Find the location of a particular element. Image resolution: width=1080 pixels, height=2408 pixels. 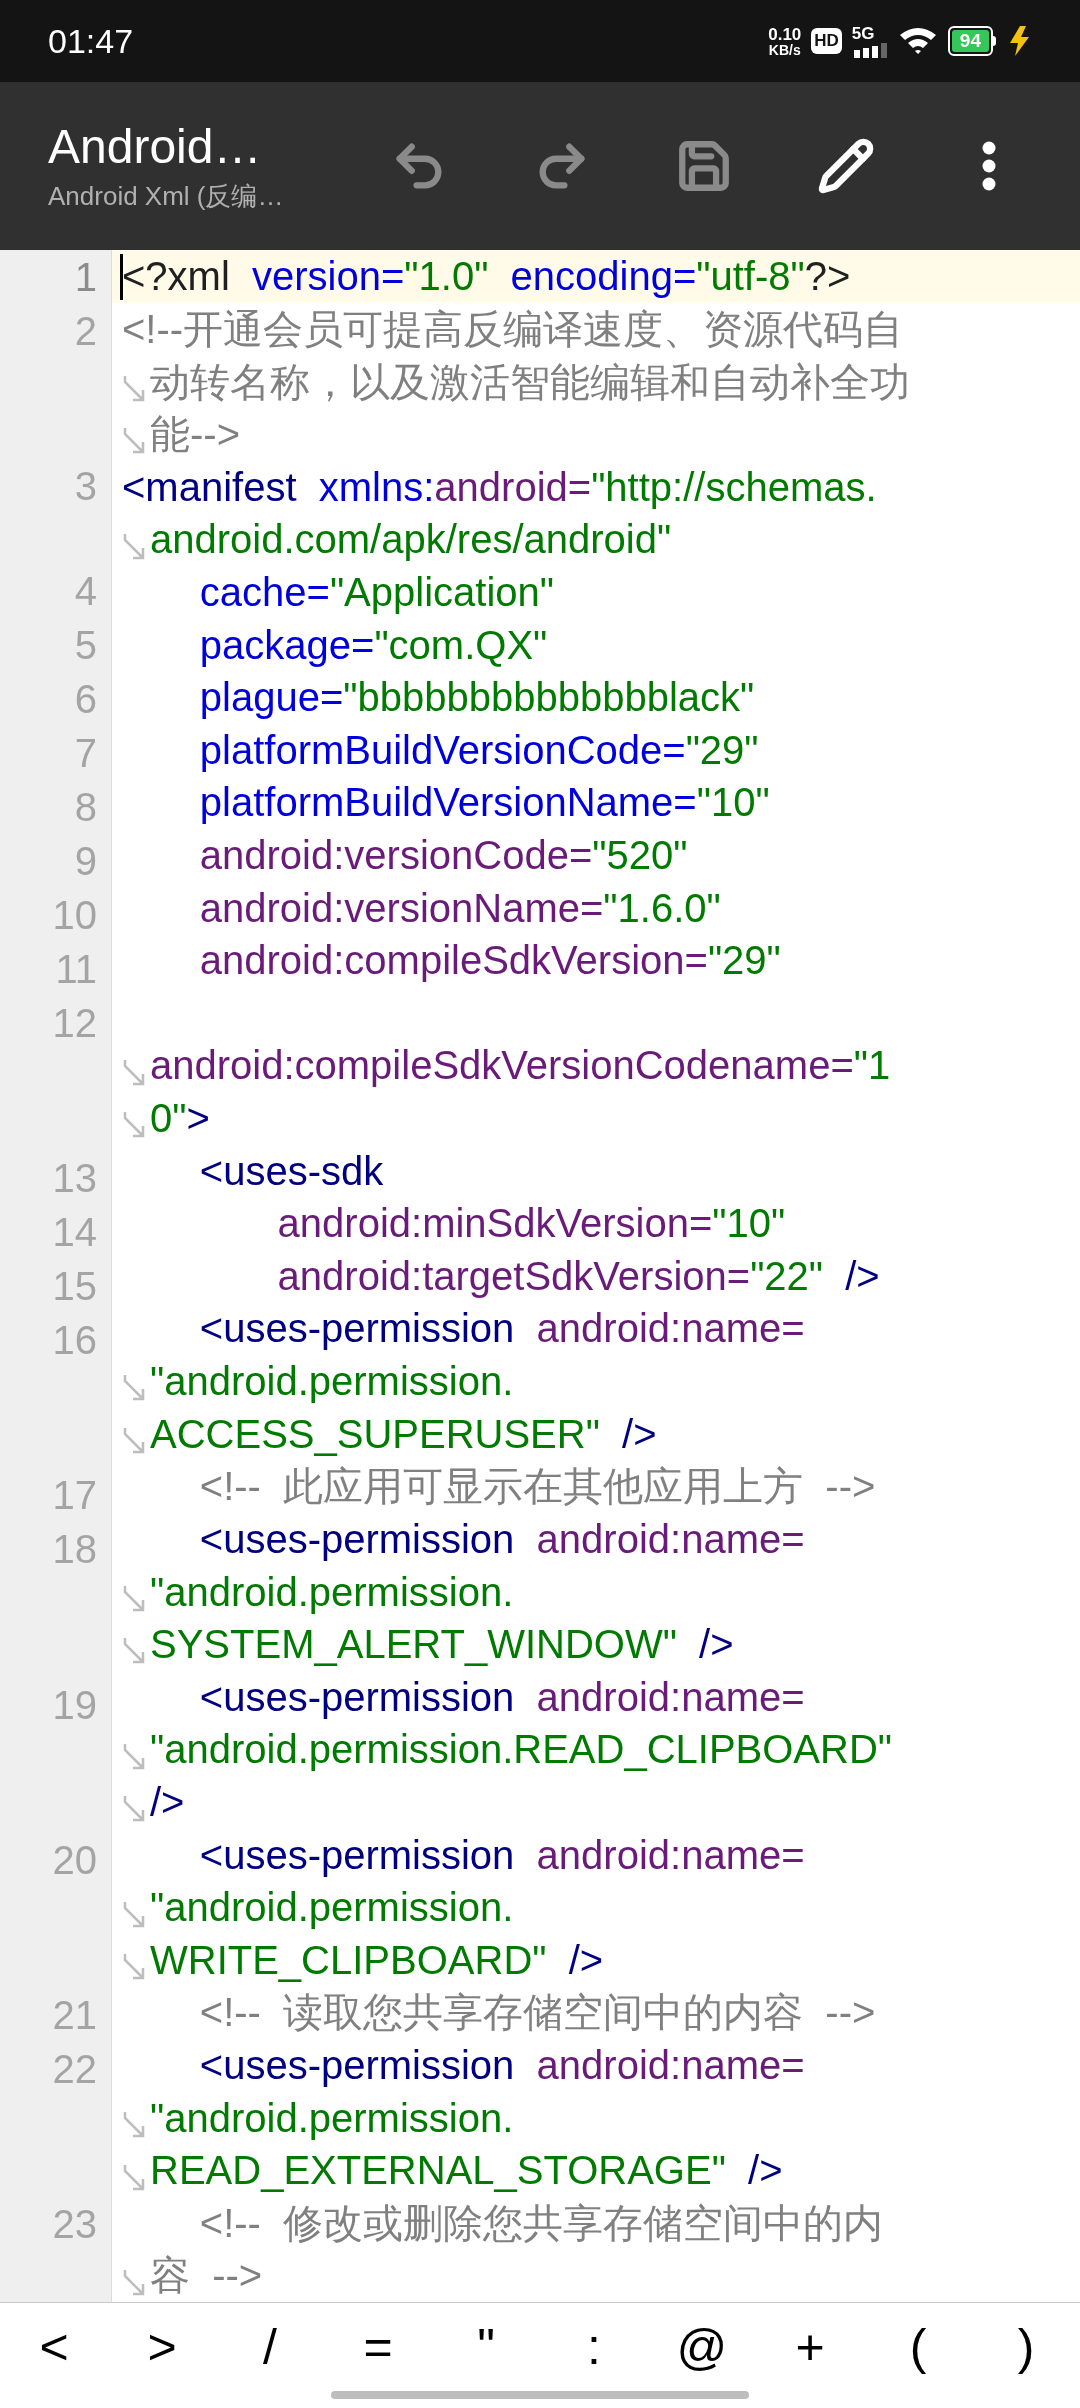

line-number: 17 is located at coordinates (74, 1496).